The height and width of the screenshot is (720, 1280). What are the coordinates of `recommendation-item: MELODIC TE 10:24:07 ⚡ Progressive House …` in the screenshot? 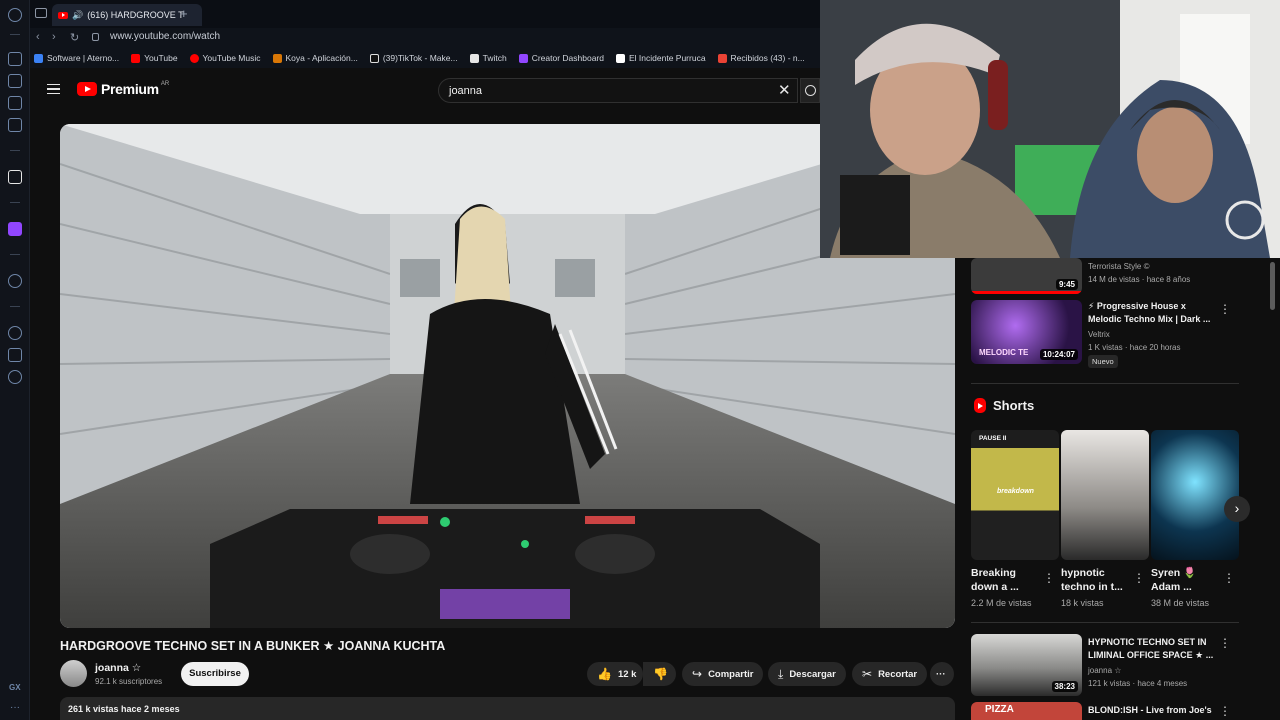 It's located at (1101, 335).